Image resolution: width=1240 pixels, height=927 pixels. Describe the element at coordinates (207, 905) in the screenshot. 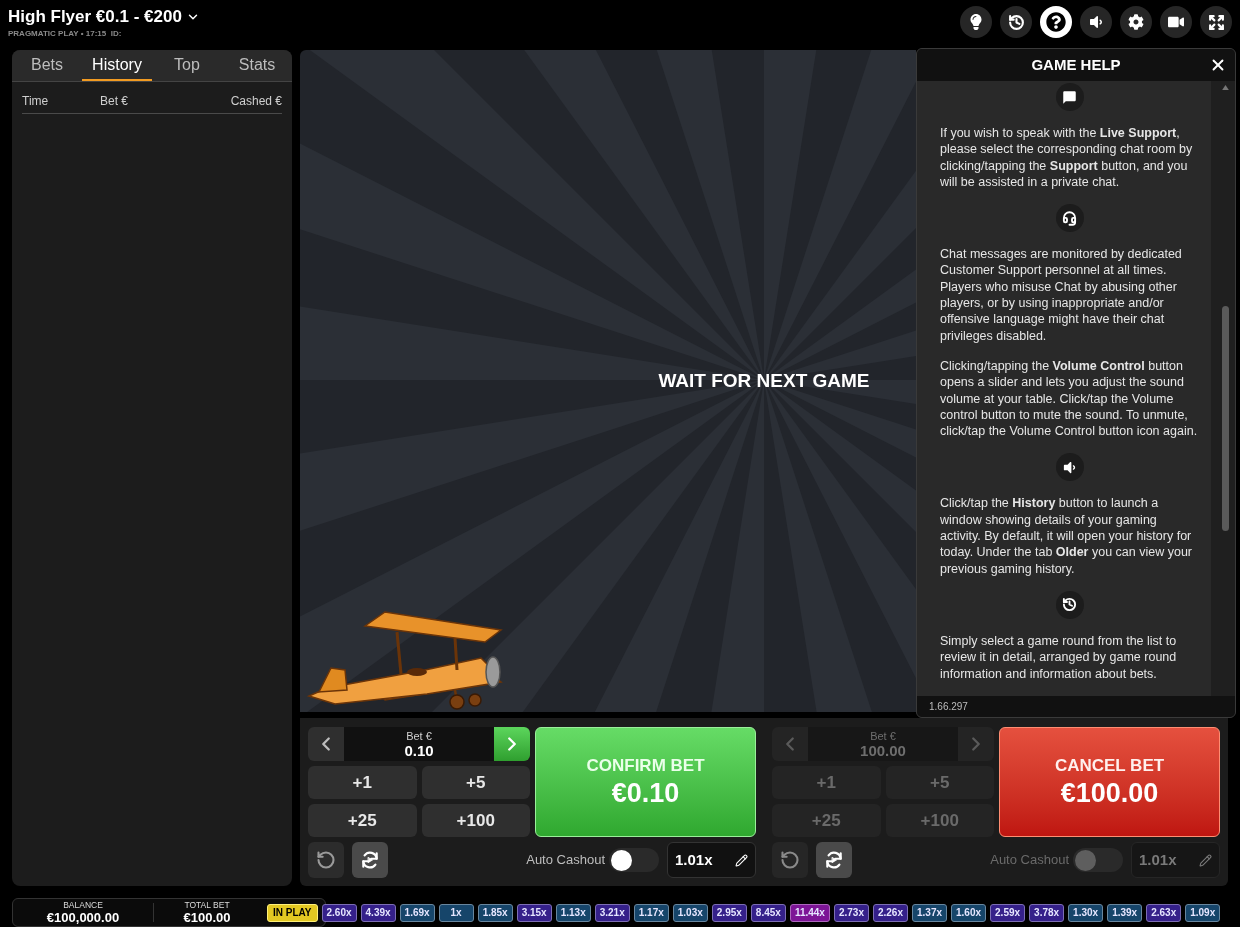

I see `total-bet-label: TOTAL BET` at that location.